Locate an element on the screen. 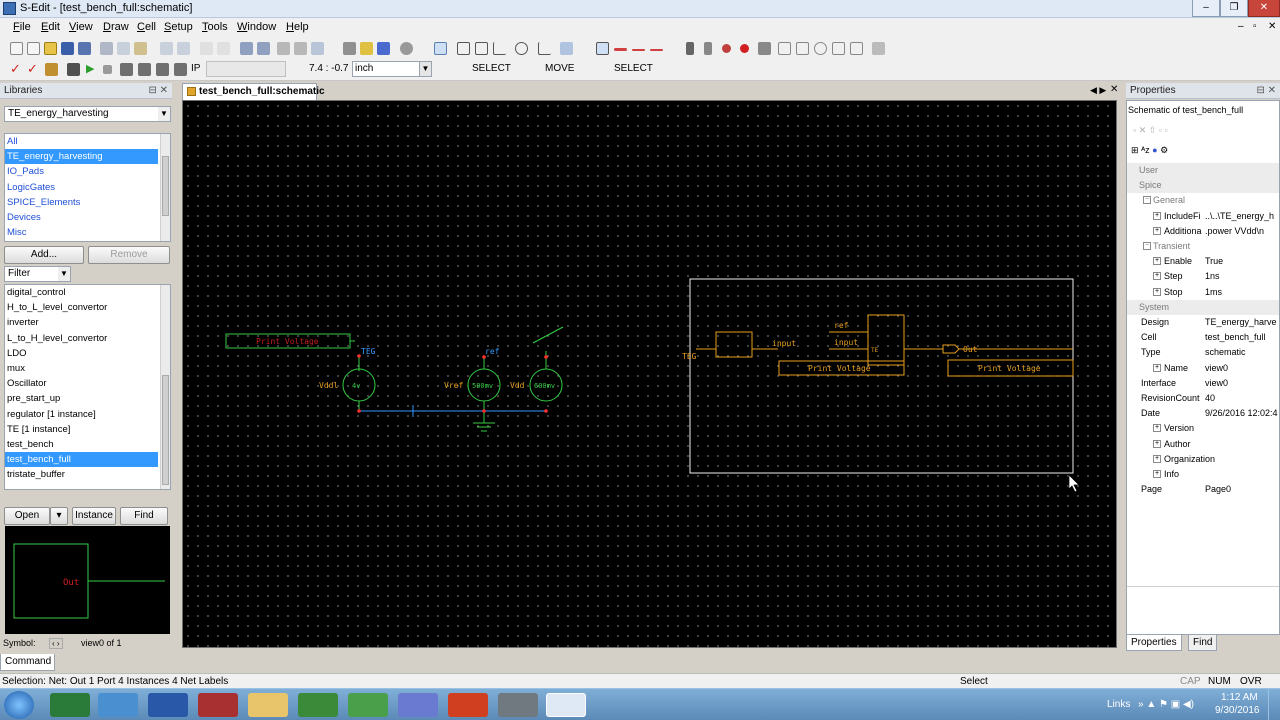 The height and width of the screenshot is (720, 1280). te-instance is located at coordinates (734, 344).